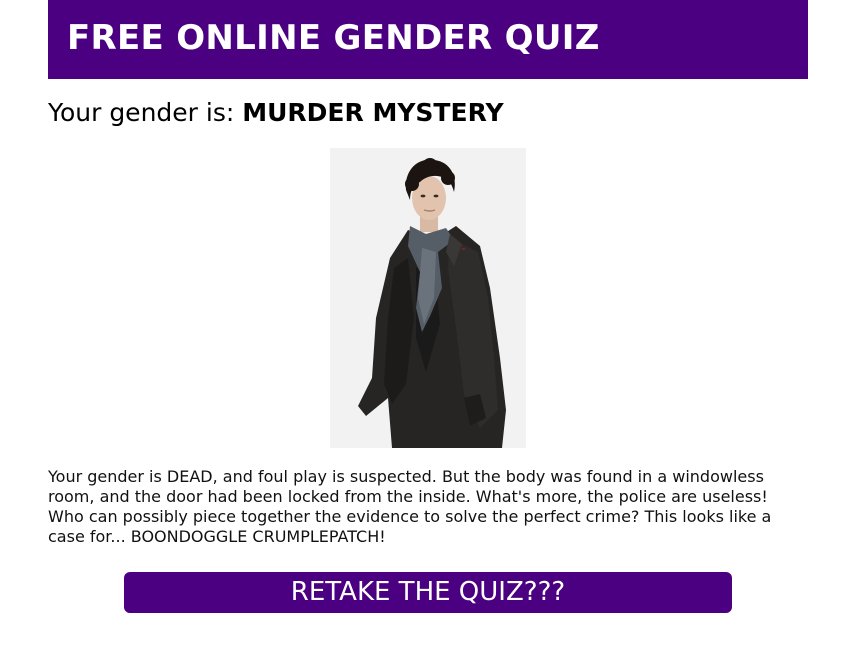 The image size is (843, 652). Describe the element at coordinates (428, 592) in the screenshot. I see `retake-quiz-button: RETAKE THE QUIZ???` at that location.